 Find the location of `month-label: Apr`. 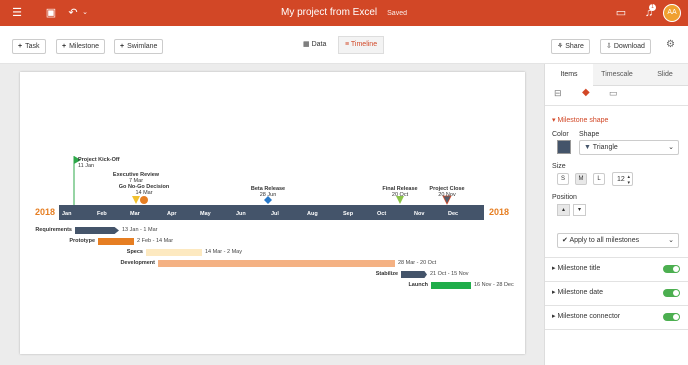

month-label: Apr is located at coordinates (172, 214).